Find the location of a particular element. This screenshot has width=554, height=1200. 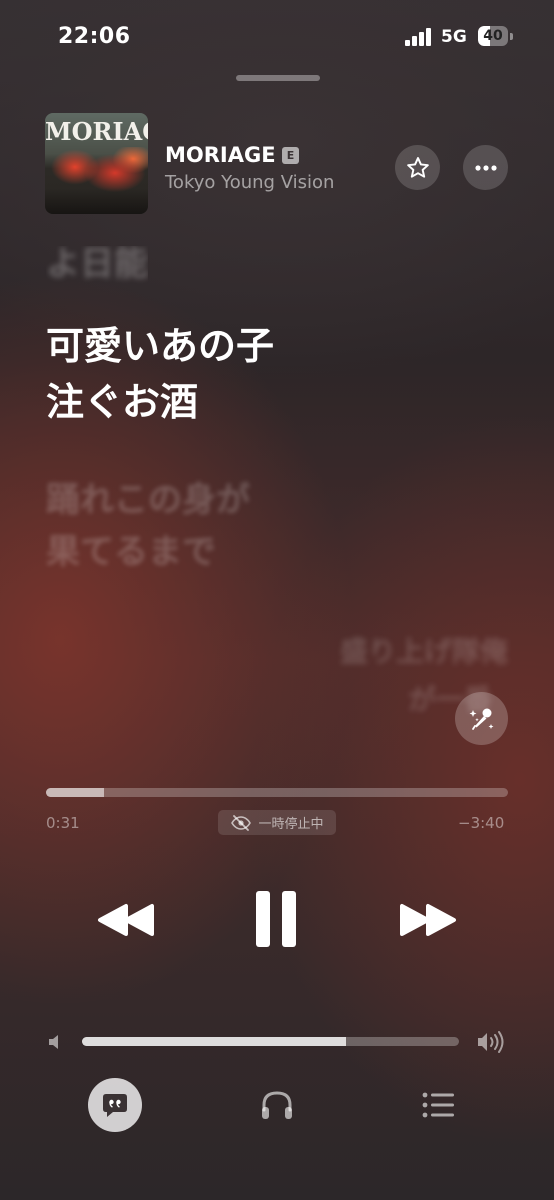

microphone-sparkle-icon is located at coordinates (481, 719).